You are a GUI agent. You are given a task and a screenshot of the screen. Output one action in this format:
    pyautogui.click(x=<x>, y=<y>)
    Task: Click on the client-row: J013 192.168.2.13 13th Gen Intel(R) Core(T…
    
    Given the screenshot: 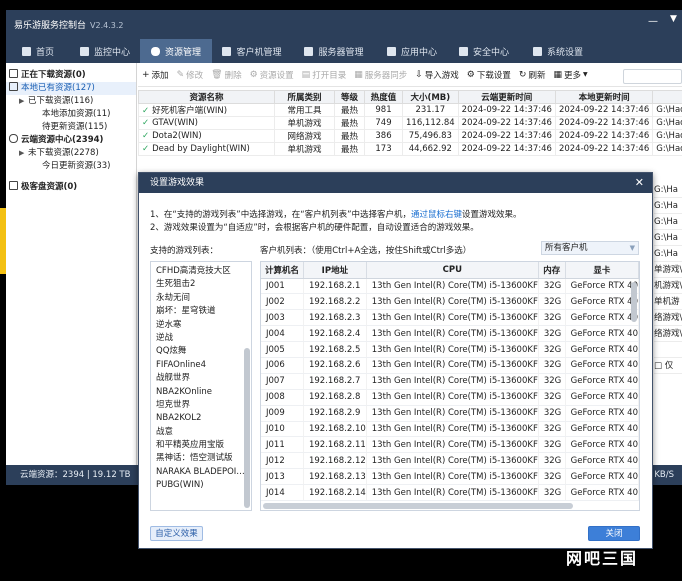 What is the action you would take?
    pyautogui.click(x=450, y=477)
    